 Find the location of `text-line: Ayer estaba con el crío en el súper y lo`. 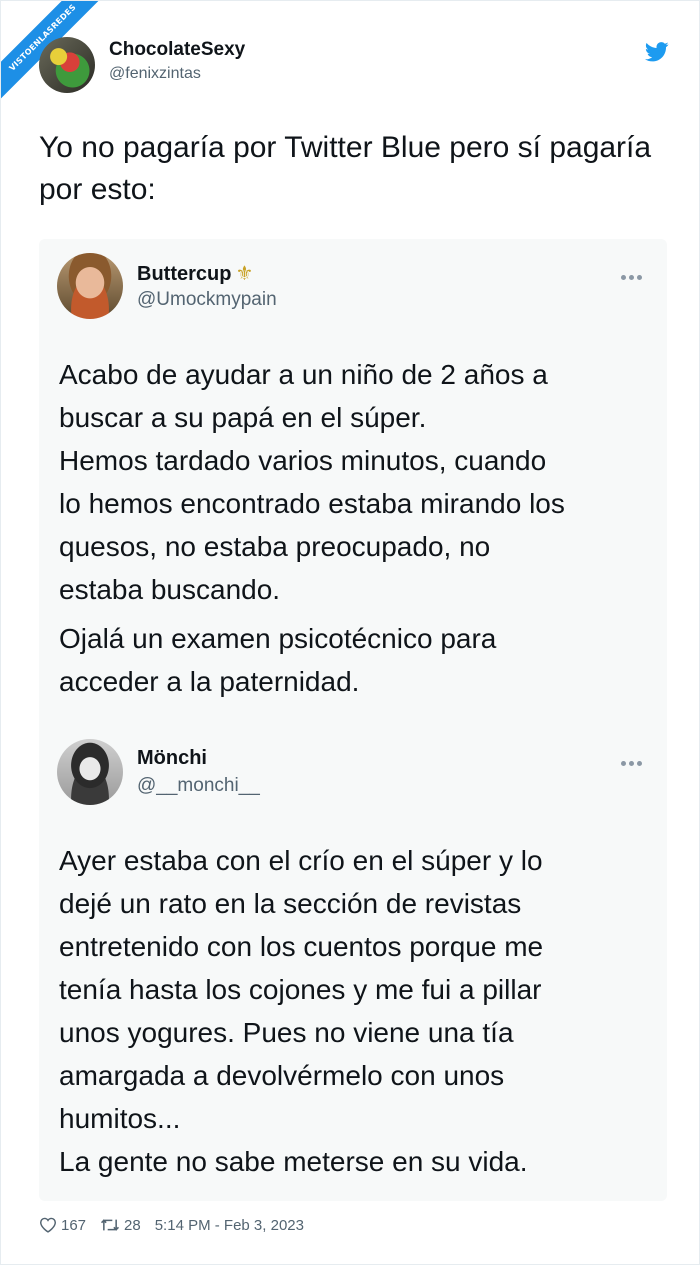

text-line: Ayer estaba con el crío en el súper y lo is located at coordinates (301, 860).